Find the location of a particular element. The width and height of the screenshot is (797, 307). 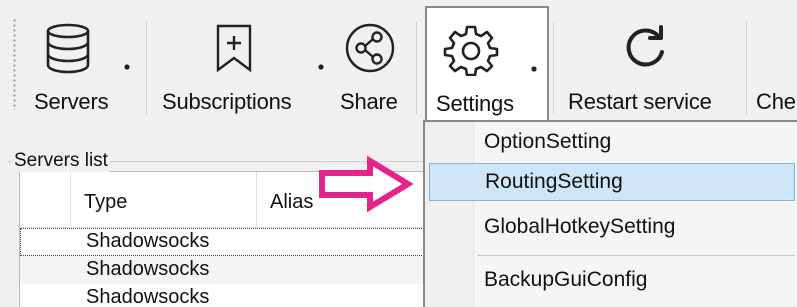

menu-item-option-setting: OptionSetting is located at coordinates (612, 143).